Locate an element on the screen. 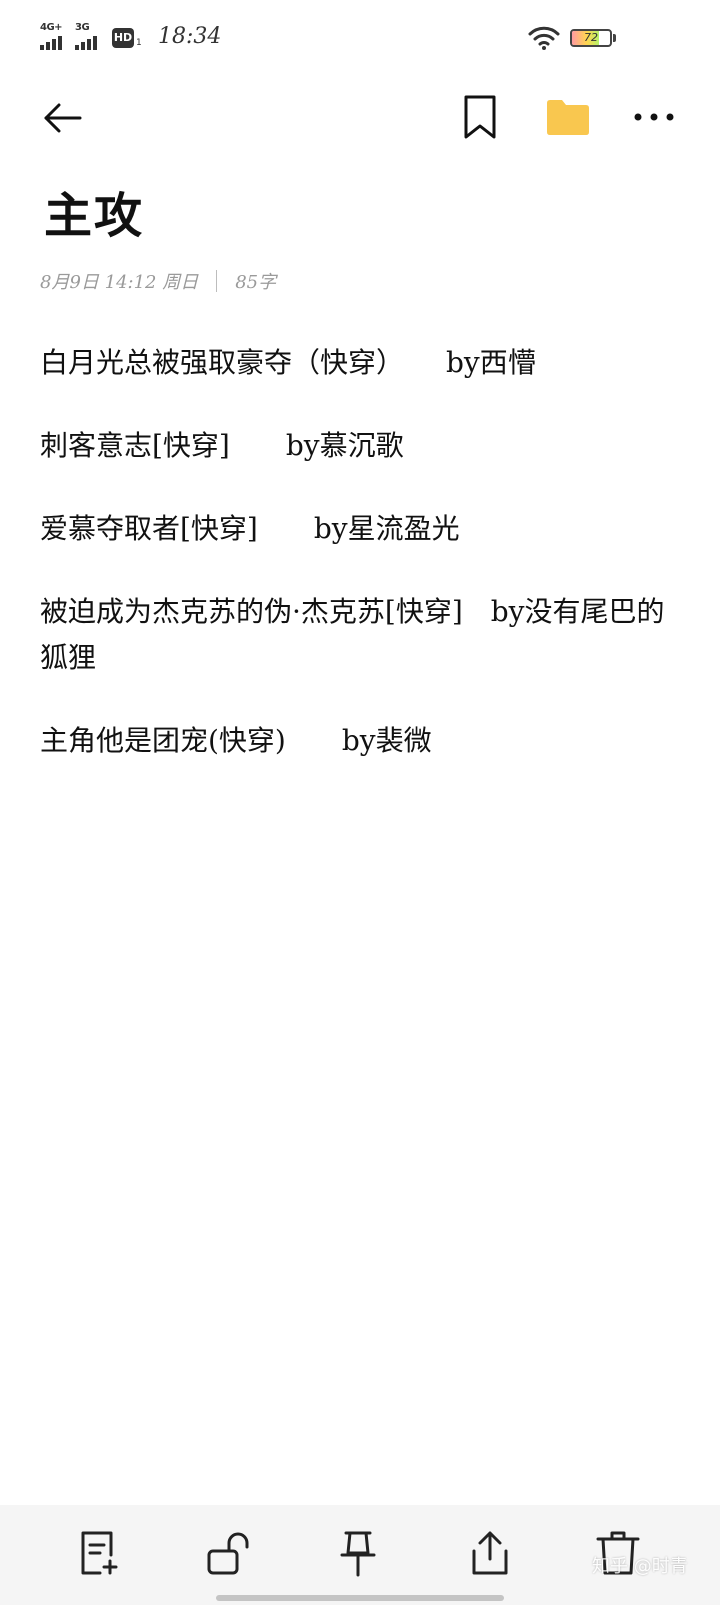 Image resolution: width=720 pixels, height=1605 pixels. back-button is located at coordinates (62, 118).